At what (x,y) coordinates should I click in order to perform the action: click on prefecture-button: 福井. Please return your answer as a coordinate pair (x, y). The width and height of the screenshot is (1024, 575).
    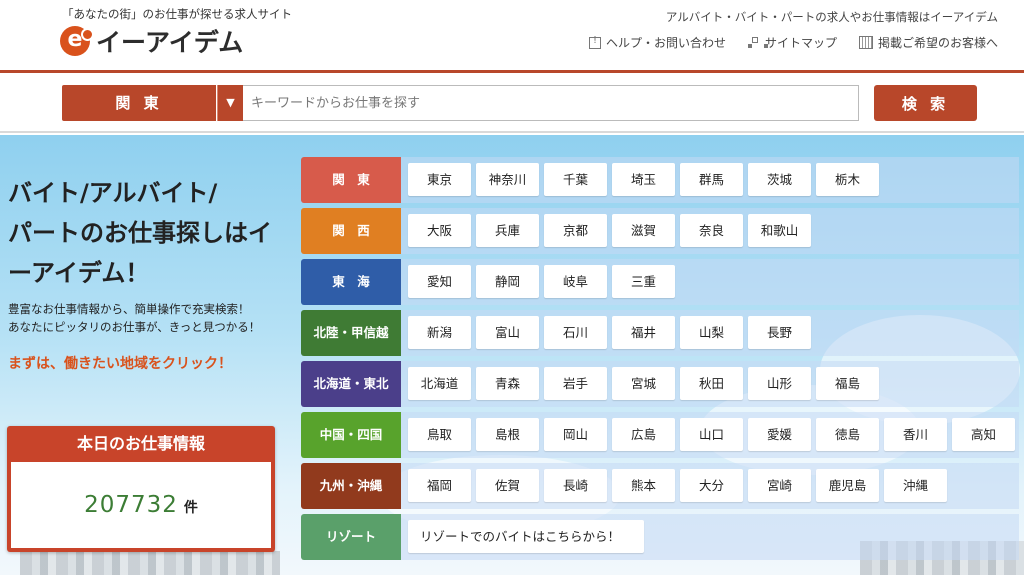
    Looking at the image, I should click on (643, 332).